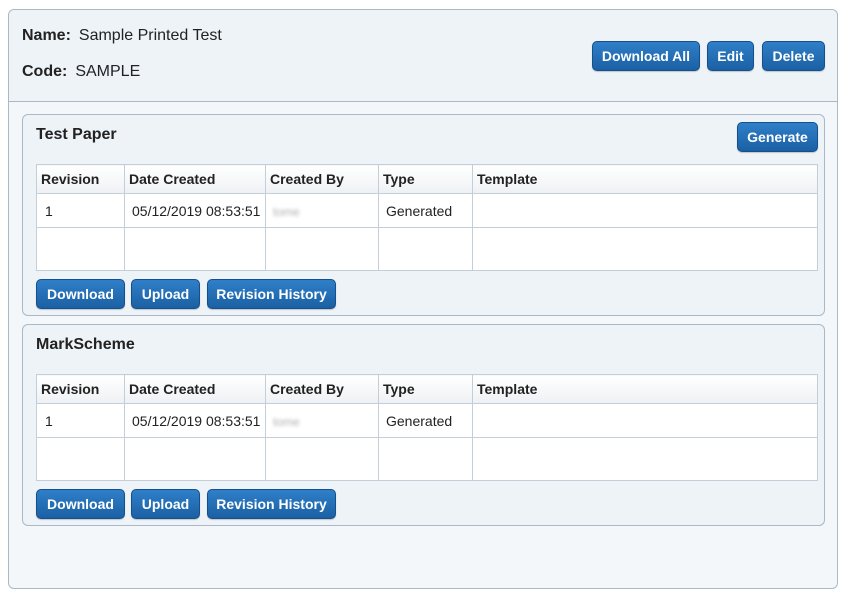 The height and width of the screenshot is (589, 846). Describe the element at coordinates (165, 504) in the screenshot. I see `markscheme-upload-button: Upload` at that location.